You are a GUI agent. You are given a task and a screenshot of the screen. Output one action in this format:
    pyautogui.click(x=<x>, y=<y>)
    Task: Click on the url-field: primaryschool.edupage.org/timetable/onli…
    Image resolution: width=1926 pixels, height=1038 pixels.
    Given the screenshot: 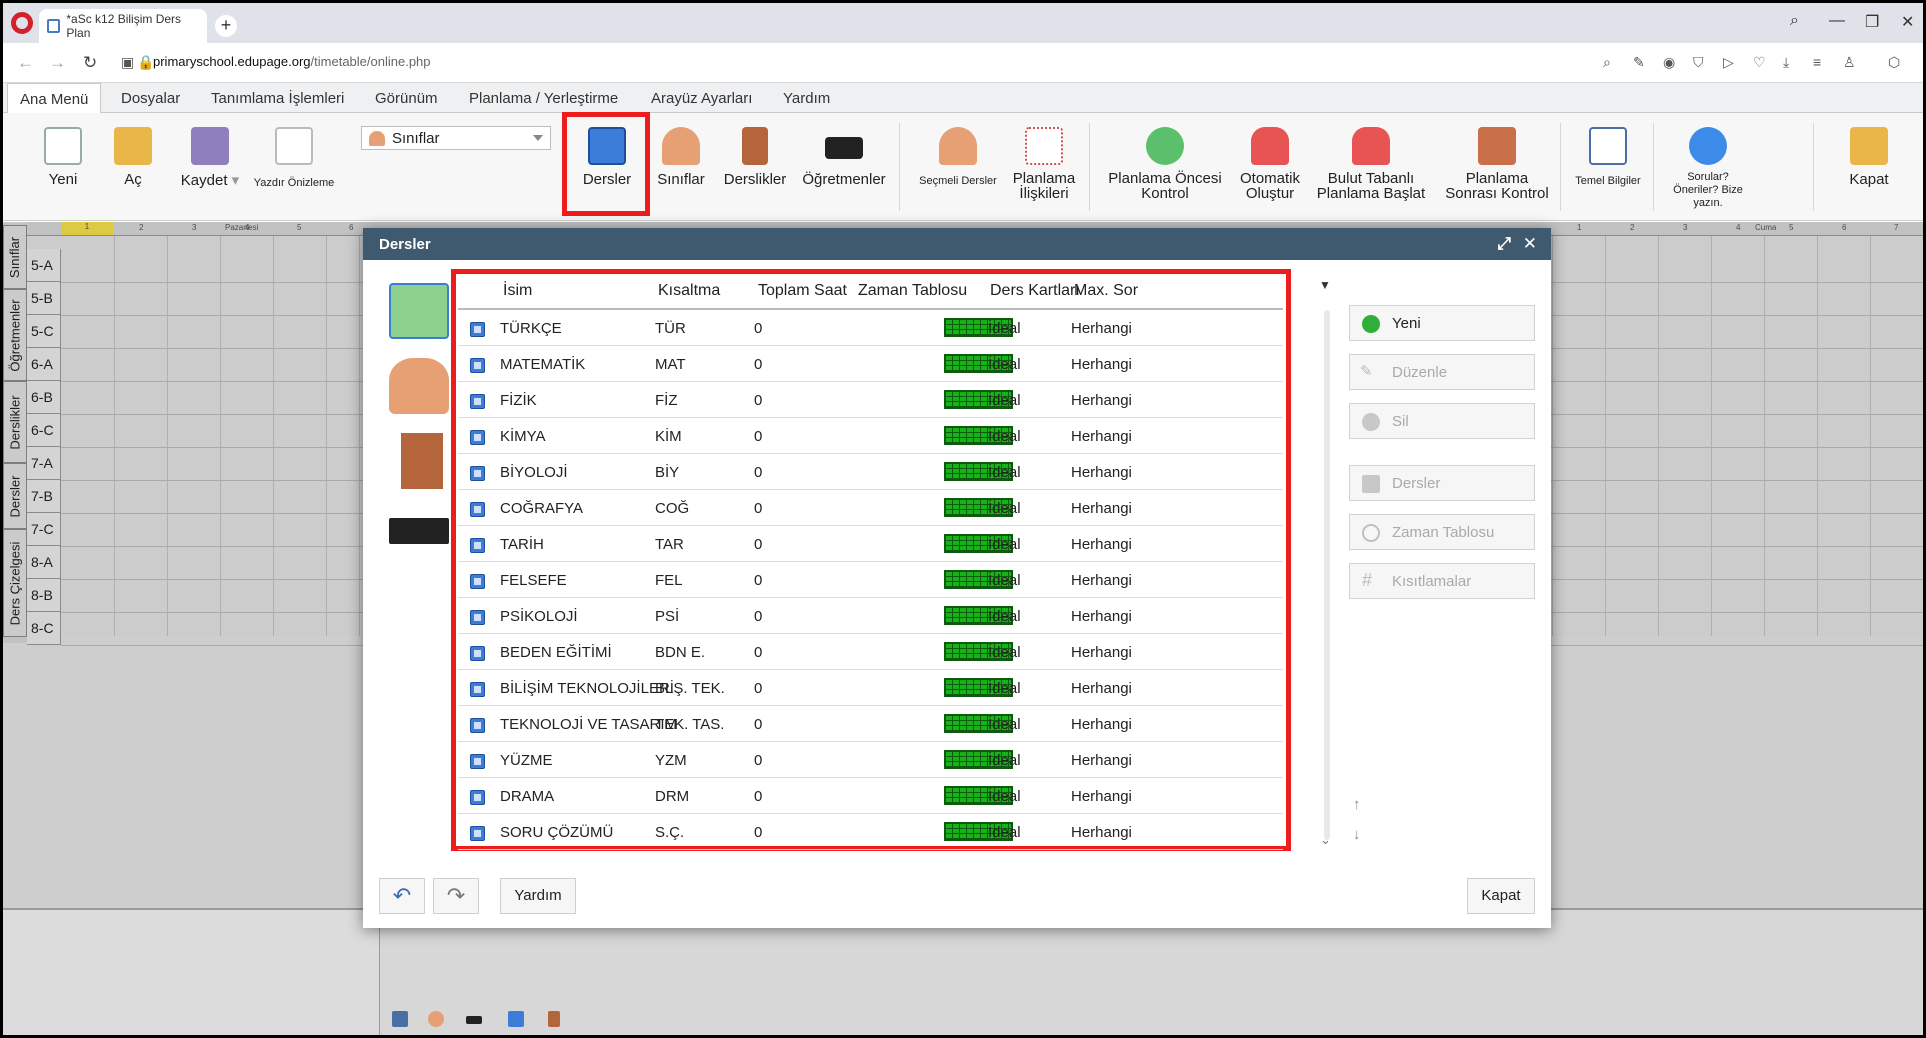 What is the action you would take?
    pyautogui.click(x=292, y=61)
    